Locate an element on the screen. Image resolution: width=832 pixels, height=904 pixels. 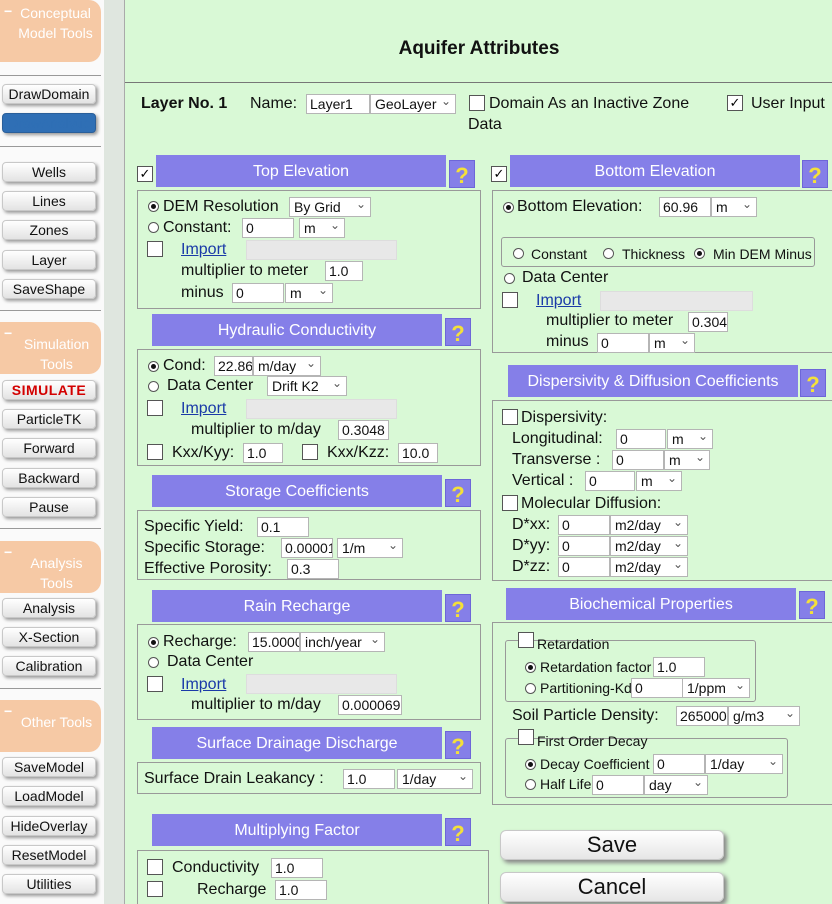
analysis-tools-group: − Analysis Tools is located at coordinates (50, 567).